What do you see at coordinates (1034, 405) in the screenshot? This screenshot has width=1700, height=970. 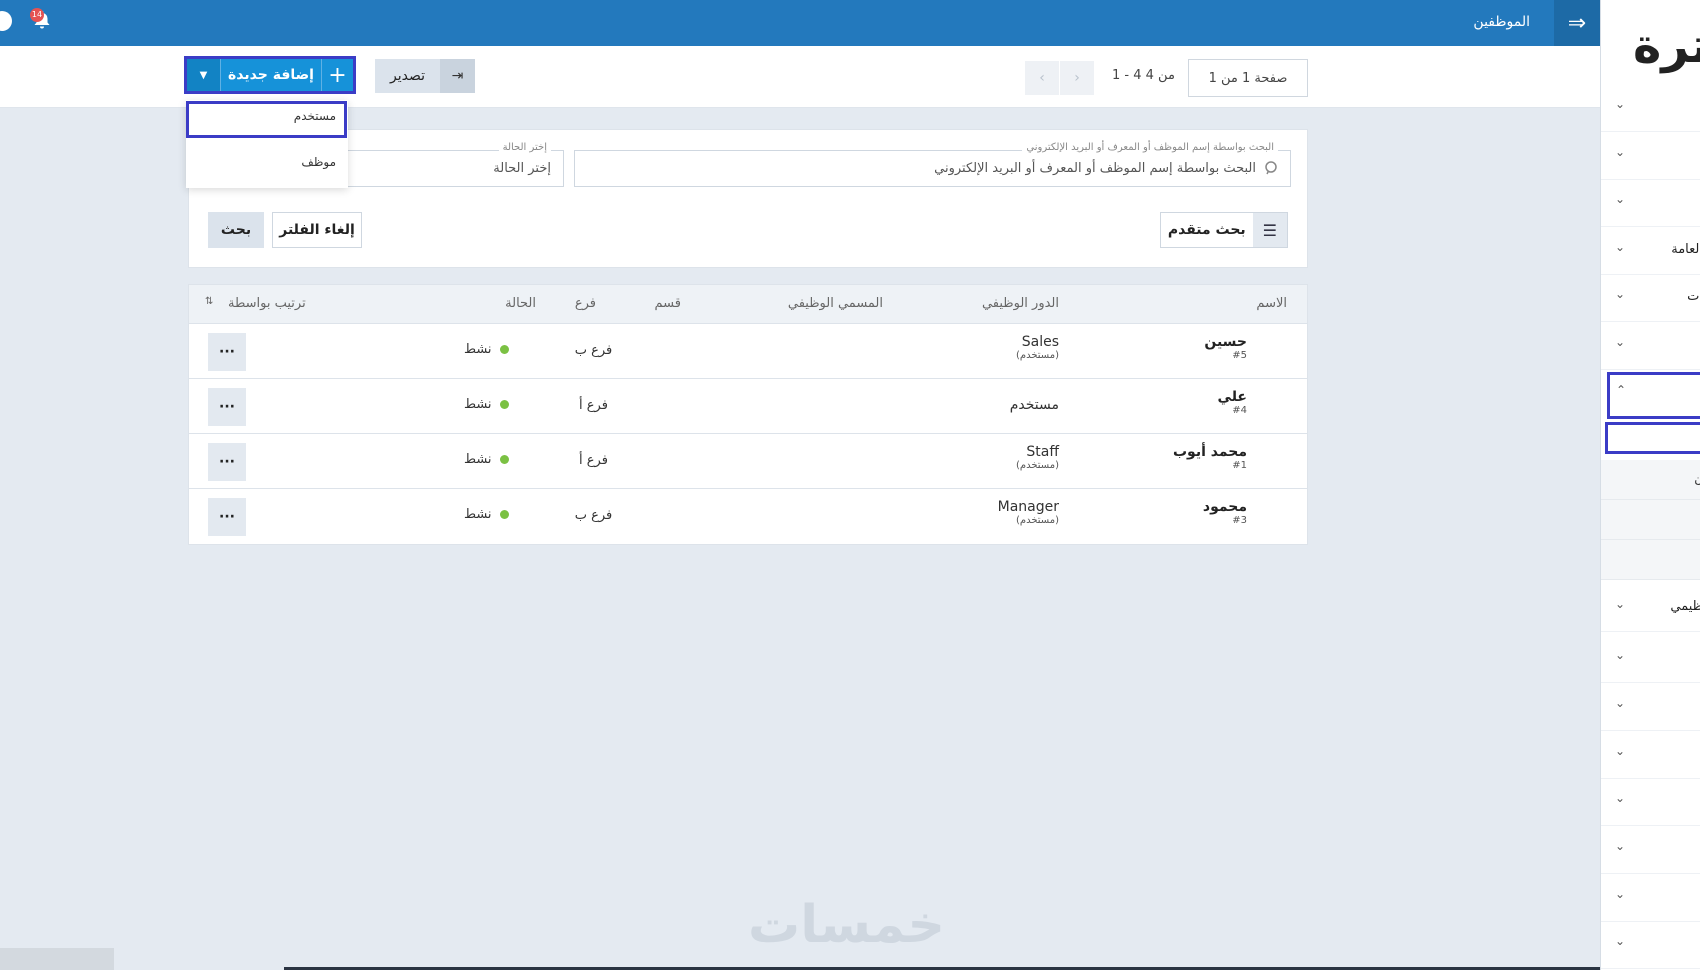 I see `employee-role: مستخدم` at bounding box center [1034, 405].